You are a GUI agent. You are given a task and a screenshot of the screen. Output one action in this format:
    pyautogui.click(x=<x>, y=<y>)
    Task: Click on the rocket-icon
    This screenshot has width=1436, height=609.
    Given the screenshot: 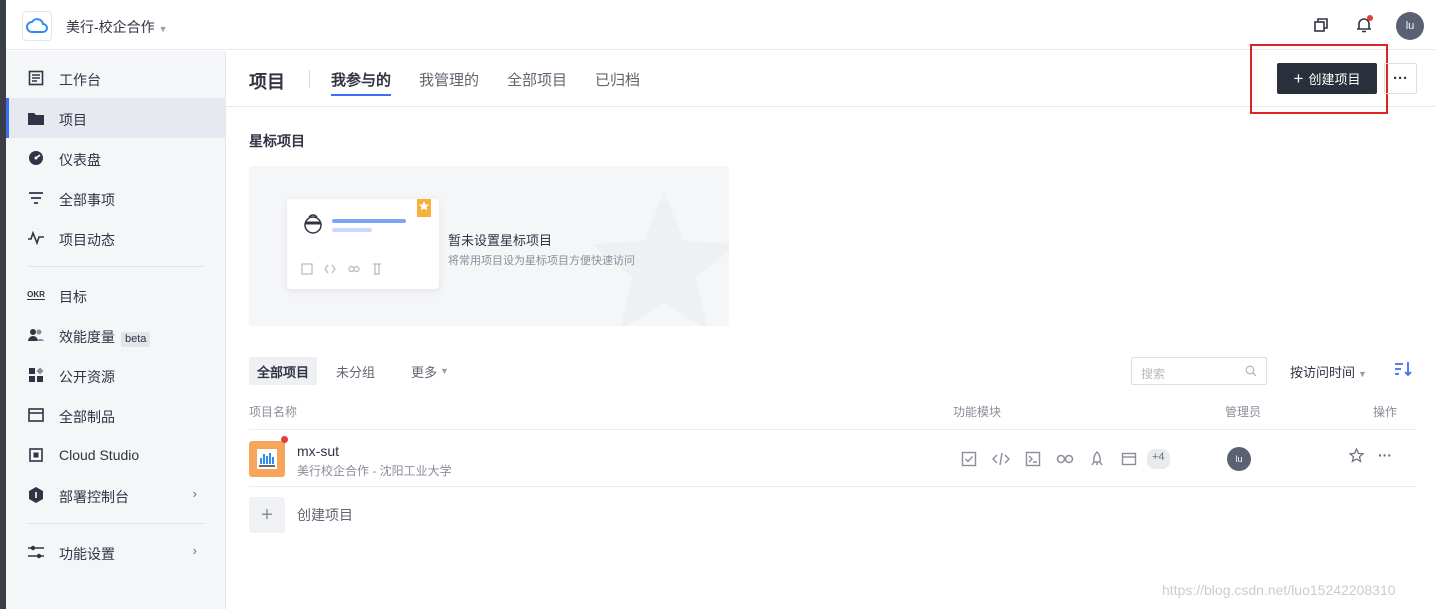 What is the action you would take?
    pyautogui.click(x=1097, y=459)
    